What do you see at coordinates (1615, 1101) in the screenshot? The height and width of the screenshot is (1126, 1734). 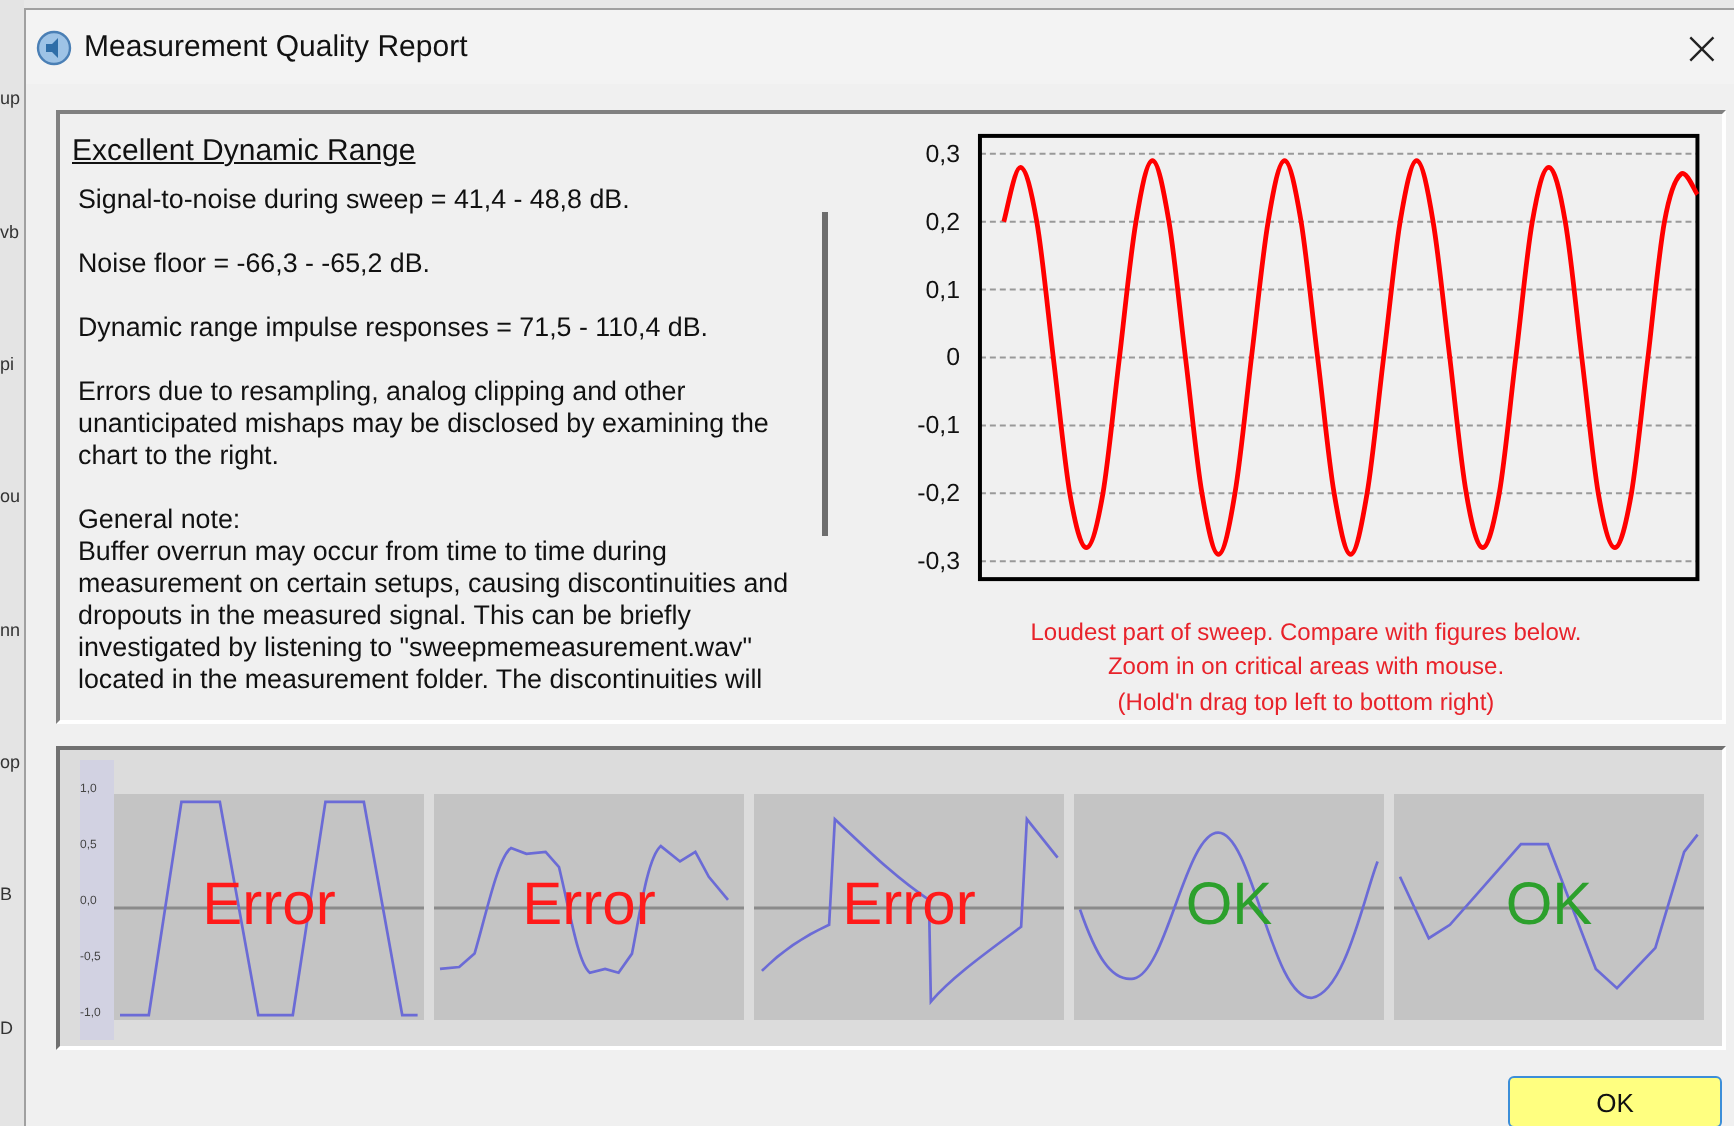 I see `ok-button: OK` at bounding box center [1615, 1101].